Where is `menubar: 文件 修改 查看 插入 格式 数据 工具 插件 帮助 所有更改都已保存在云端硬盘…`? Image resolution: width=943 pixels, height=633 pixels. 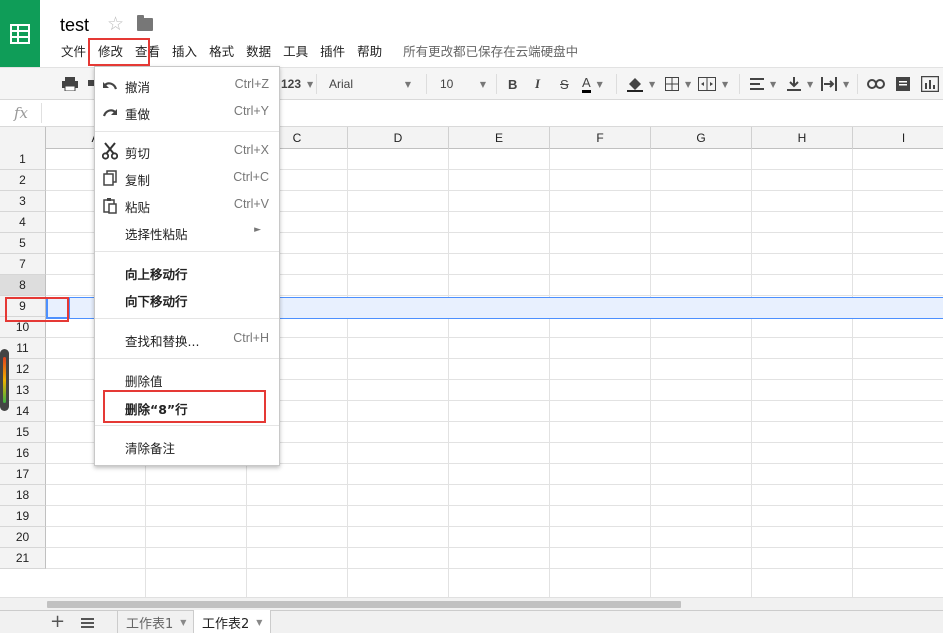
menubar: 文件 修改 查看 插入 格式 数据 工具 插件 帮助 所有更改都已保存在云端硬盘… is located at coordinates (317, 50).